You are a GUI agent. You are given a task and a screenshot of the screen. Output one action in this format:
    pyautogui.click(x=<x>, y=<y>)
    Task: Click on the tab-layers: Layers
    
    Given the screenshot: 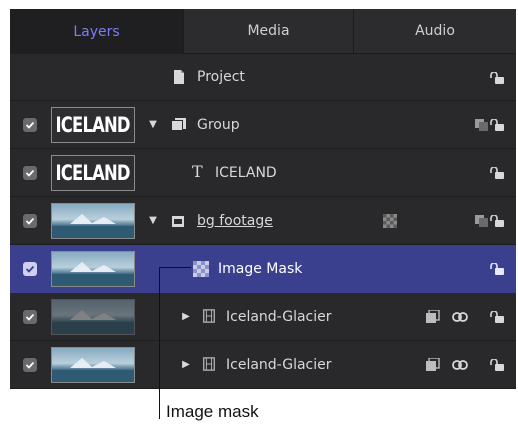 What is the action you would take?
    pyautogui.click(x=96, y=31)
    